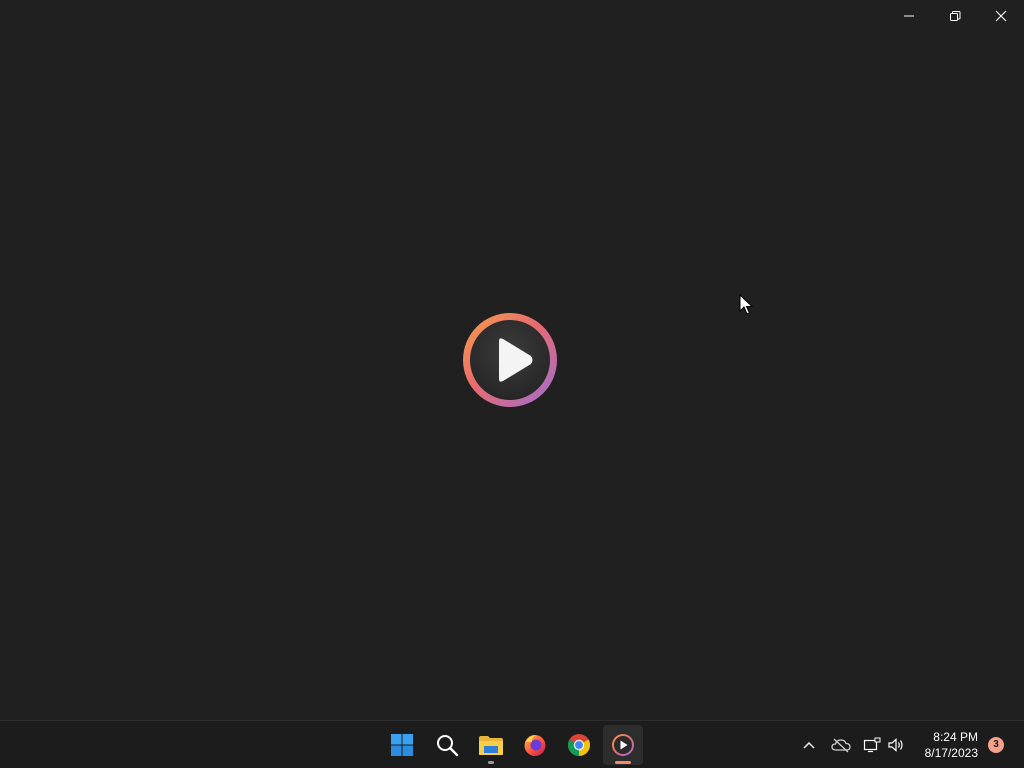 Image resolution: width=1024 pixels, height=768 pixels. I want to click on volume-button, so click(896, 745).